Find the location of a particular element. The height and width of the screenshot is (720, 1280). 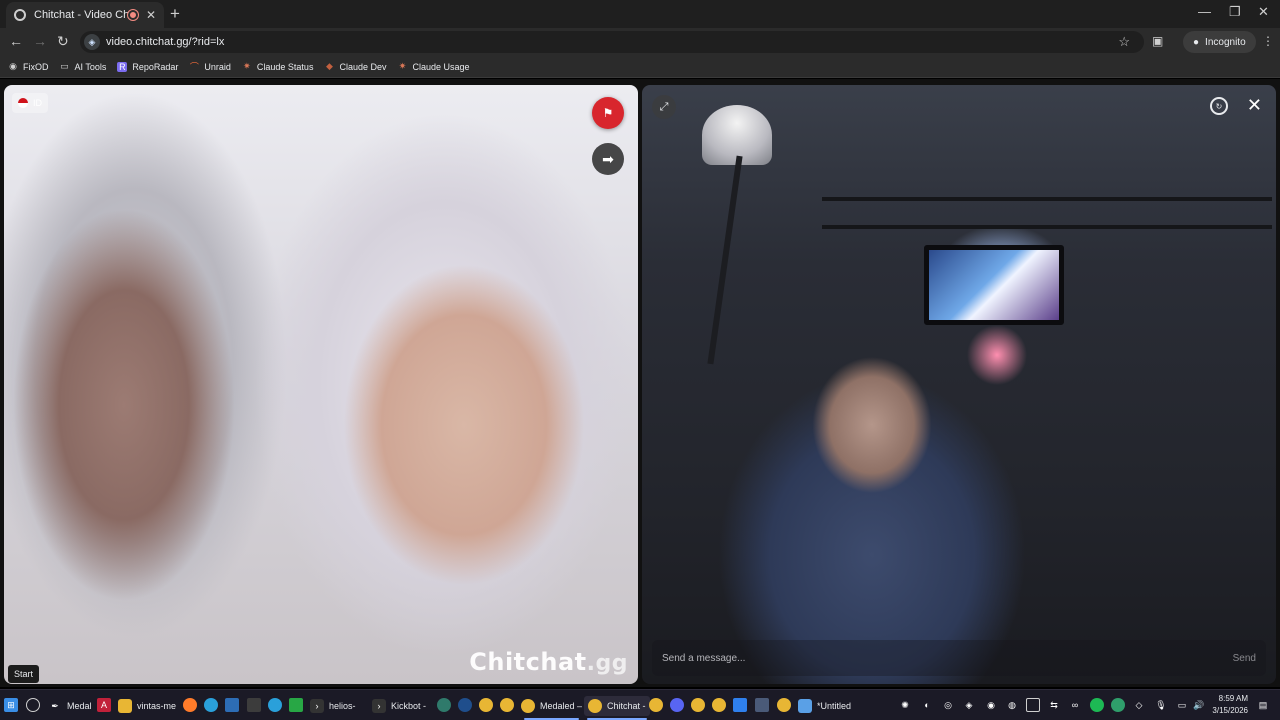

shelf is located at coordinates (1047, 199).